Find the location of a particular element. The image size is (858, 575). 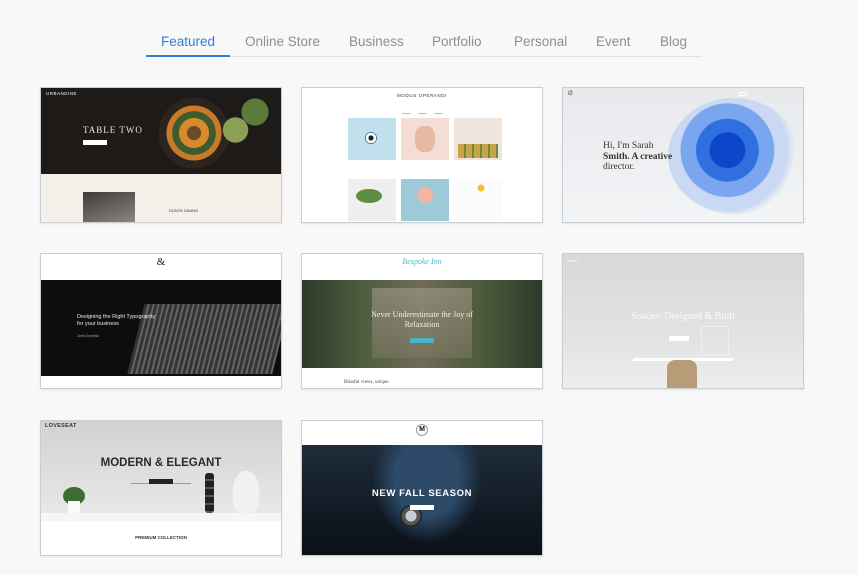

picture-frame-image is located at coordinates (715, 341).